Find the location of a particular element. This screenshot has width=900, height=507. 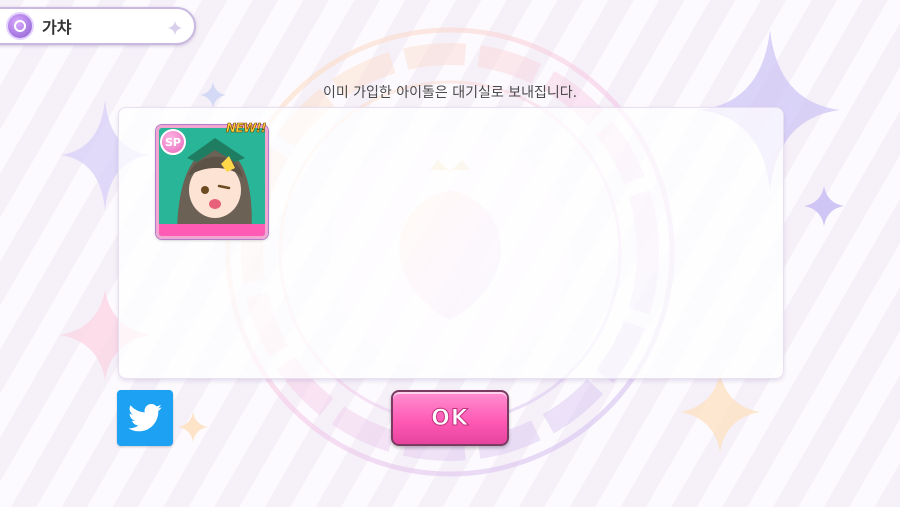

ok-button-label: OK is located at coordinates (450, 418).